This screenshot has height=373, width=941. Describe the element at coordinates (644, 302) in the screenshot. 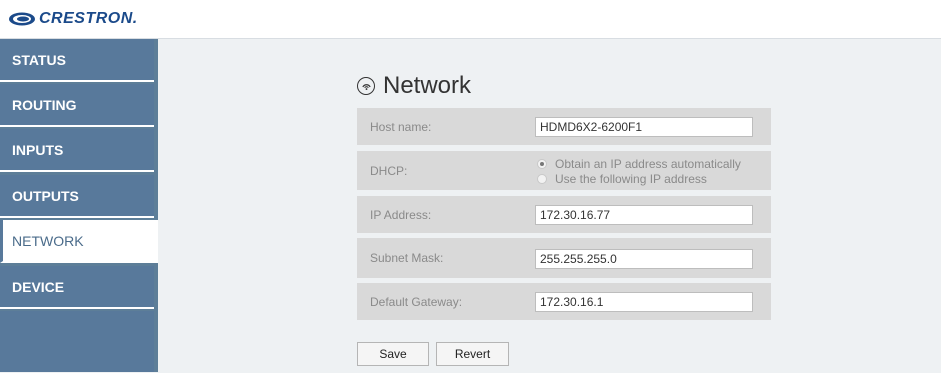

I see `default-gateway-input: 172.30.16.1` at that location.